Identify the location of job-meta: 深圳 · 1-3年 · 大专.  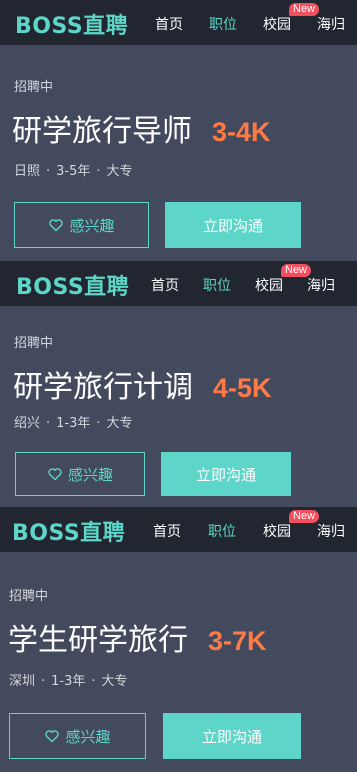
(68, 681).